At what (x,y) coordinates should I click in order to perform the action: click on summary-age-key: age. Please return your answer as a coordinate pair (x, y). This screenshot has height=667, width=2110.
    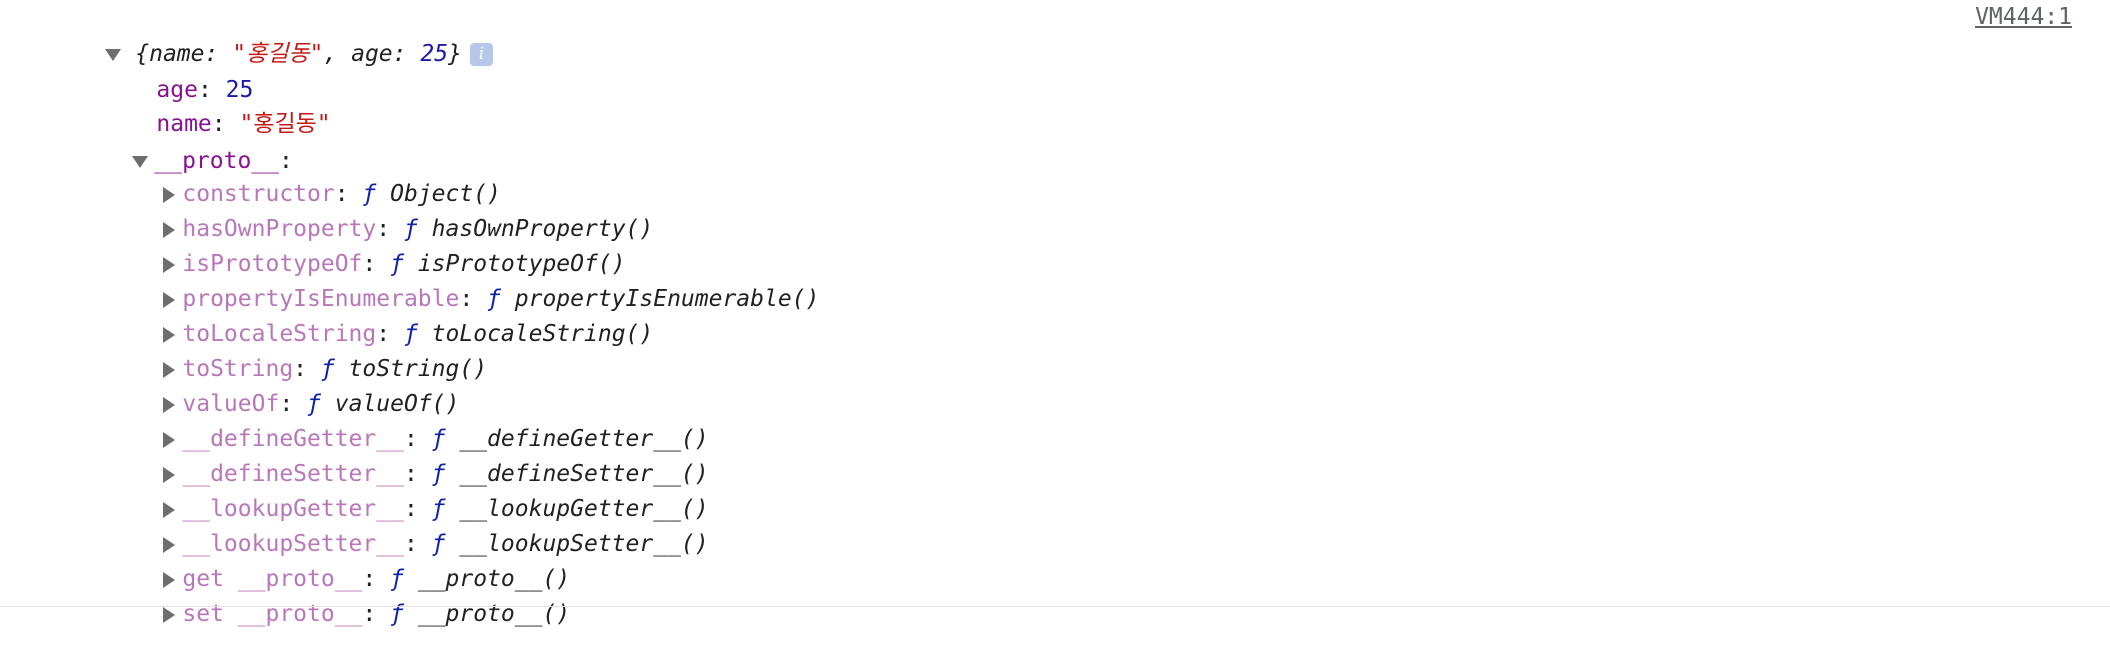
    Looking at the image, I should click on (372, 54).